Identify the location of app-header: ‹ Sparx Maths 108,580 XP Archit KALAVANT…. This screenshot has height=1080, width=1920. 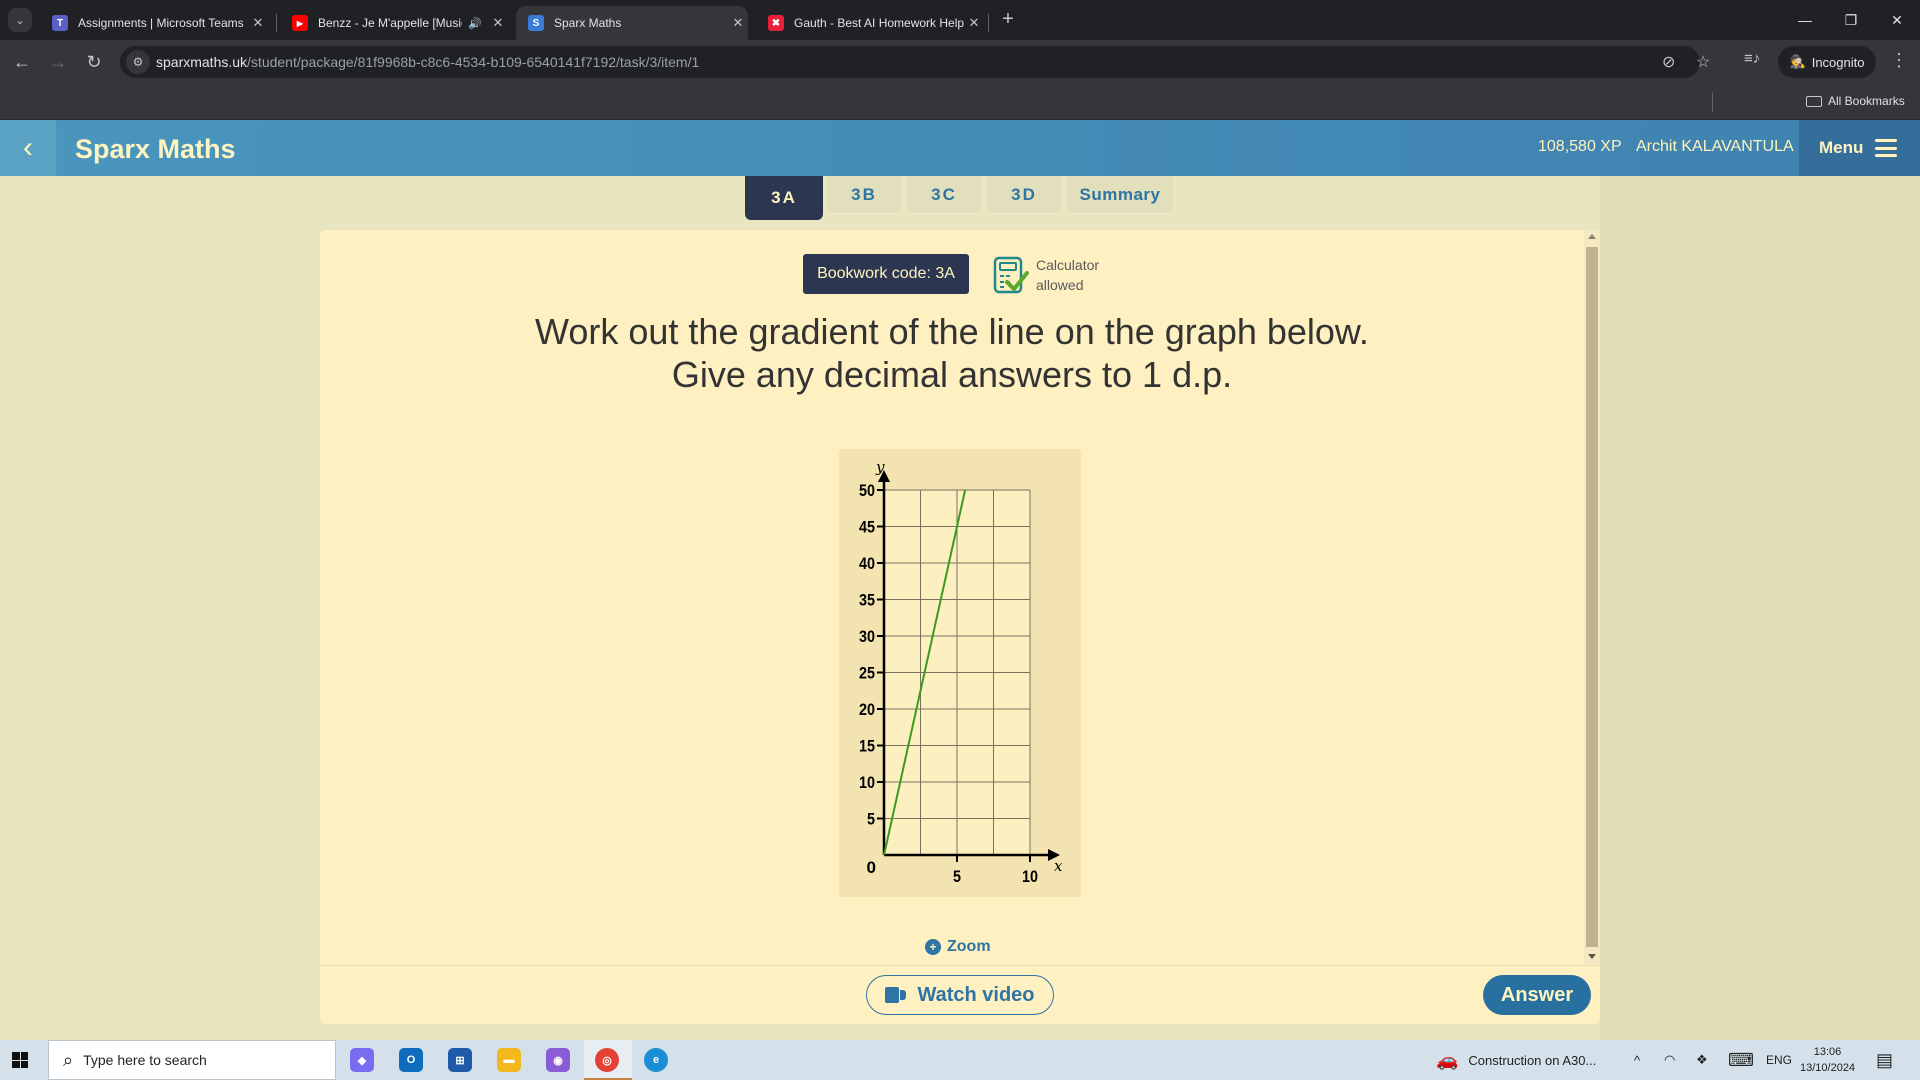
(960, 148).